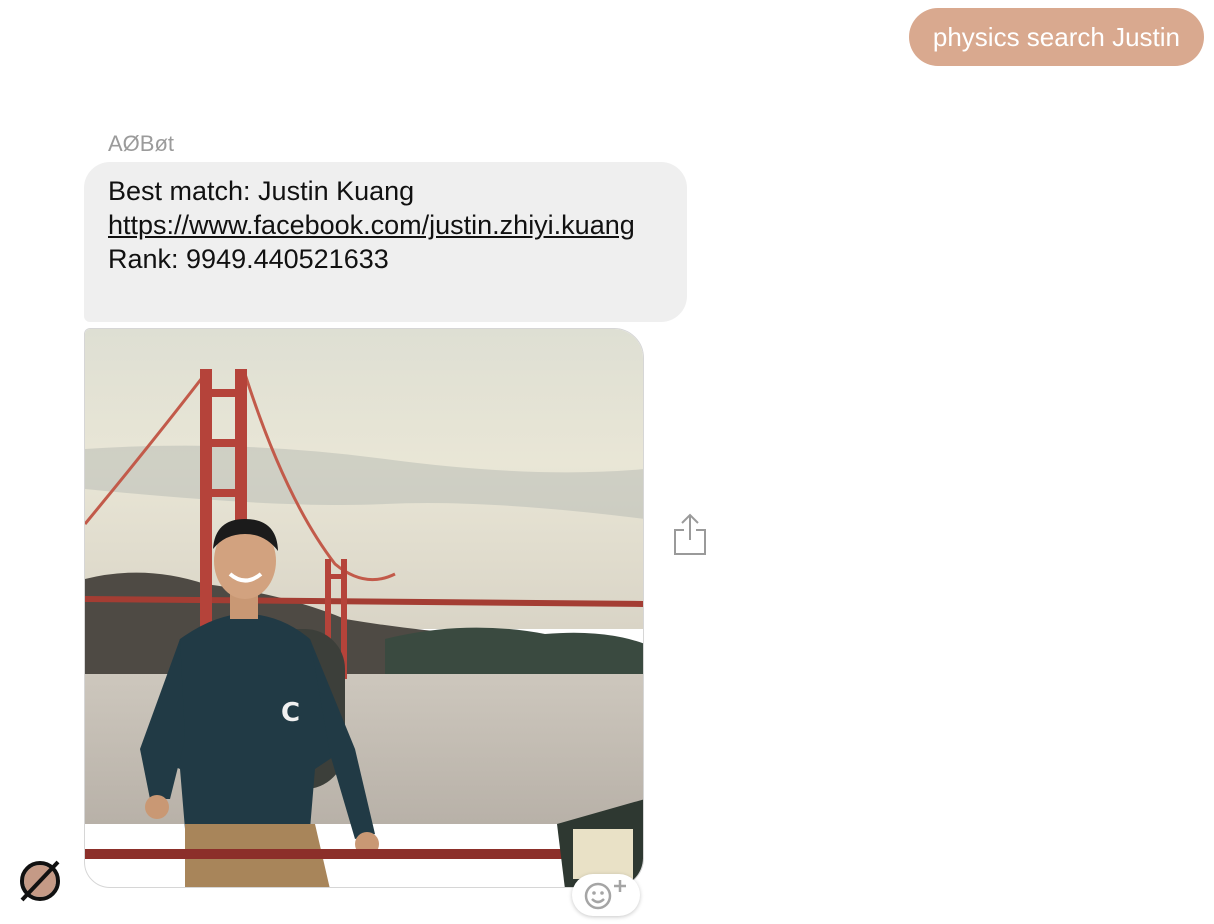  Describe the element at coordinates (141, 143) in the screenshot. I see `sender-name: AØBøt` at that location.